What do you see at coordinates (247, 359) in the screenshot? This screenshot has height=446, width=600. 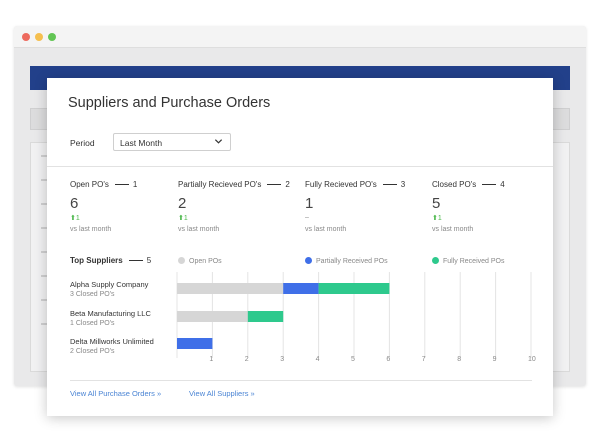 I see `x-tick-label: 2` at bounding box center [247, 359].